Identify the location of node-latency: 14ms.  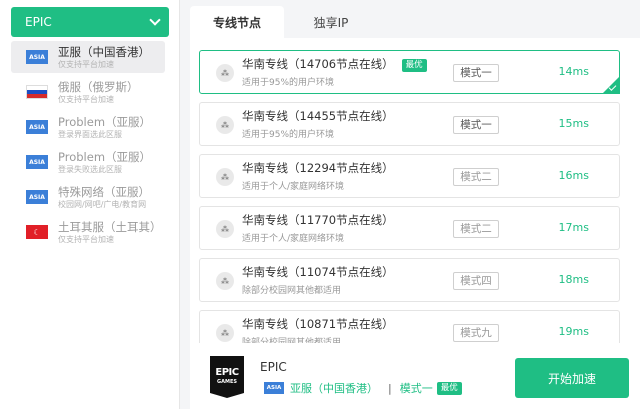
(573, 71).